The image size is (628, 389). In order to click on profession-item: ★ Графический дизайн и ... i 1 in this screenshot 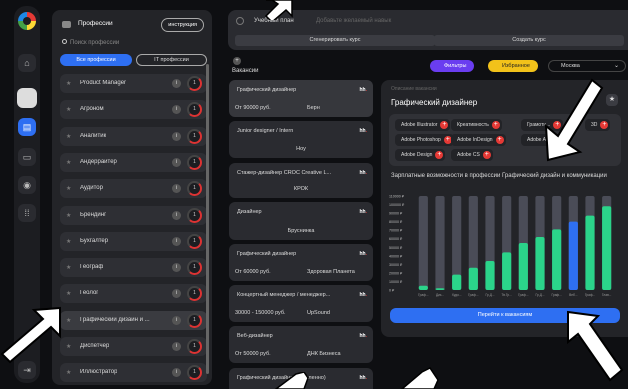, I will do `click(133, 320)`.